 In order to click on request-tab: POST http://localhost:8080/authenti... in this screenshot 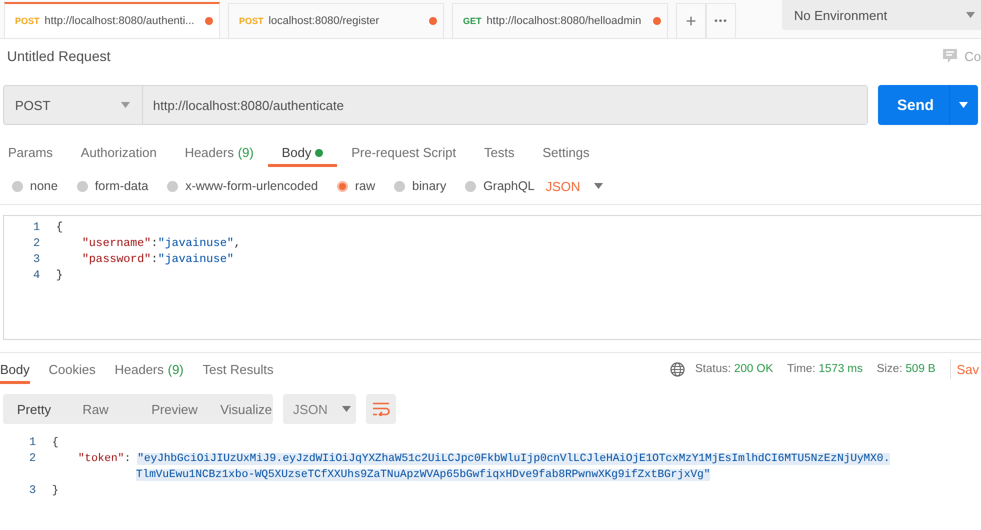, I will do `click(112, 20)`.